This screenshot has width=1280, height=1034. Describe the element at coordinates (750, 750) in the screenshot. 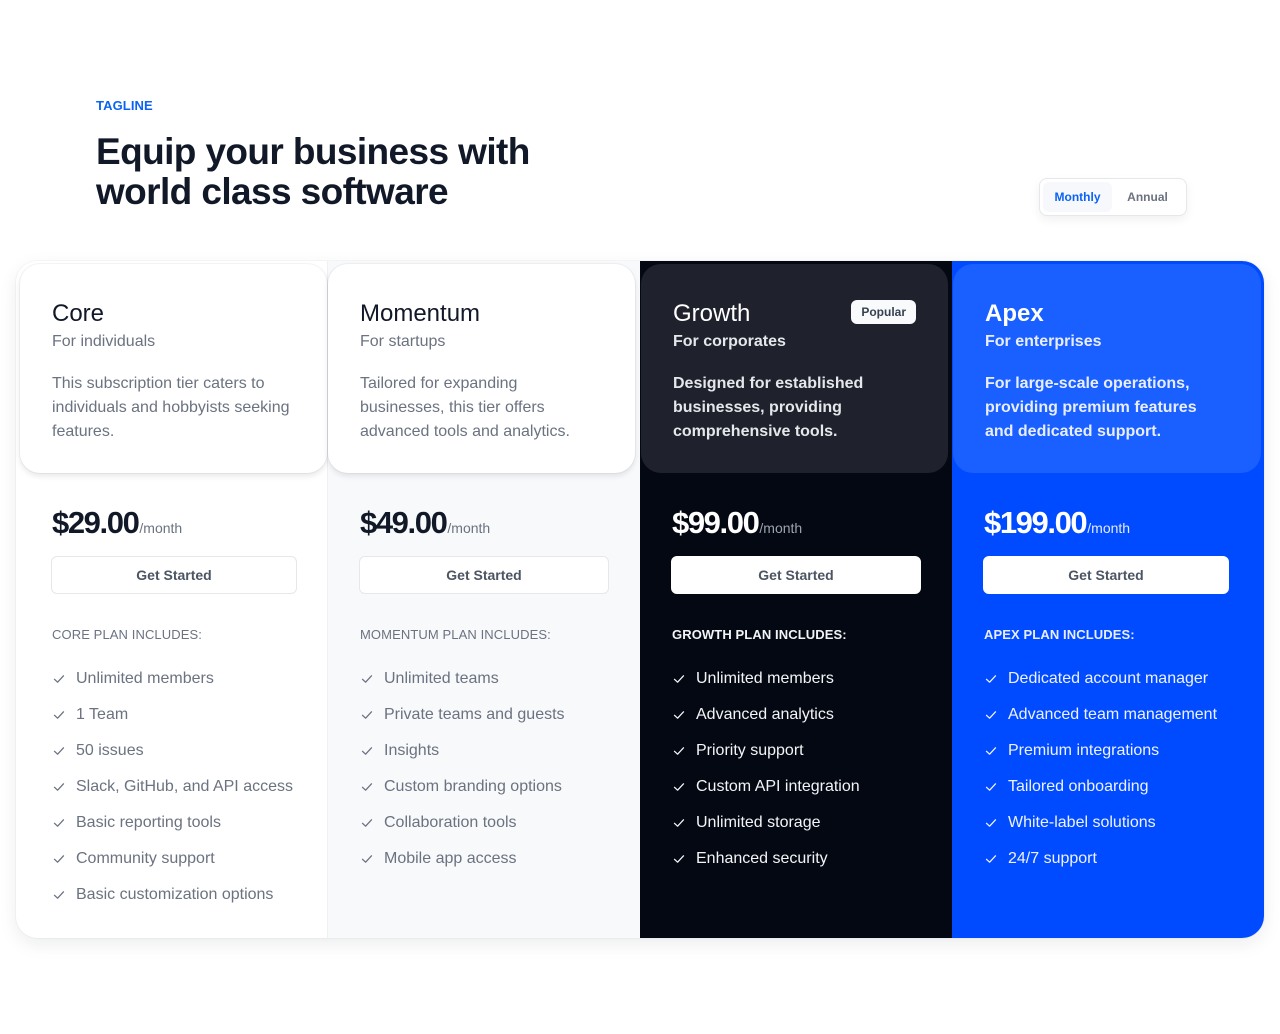

I see `feature-label: Priority support` at that location.